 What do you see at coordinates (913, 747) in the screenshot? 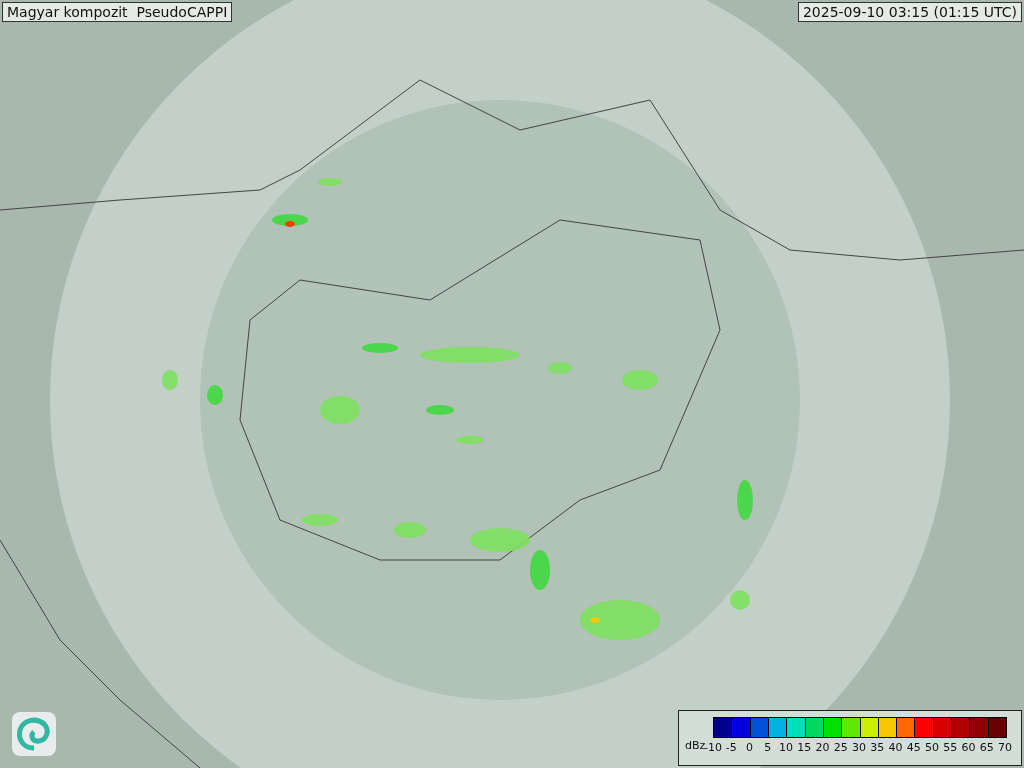
I see `tick-label: 45` at bounding box center [913, 747].